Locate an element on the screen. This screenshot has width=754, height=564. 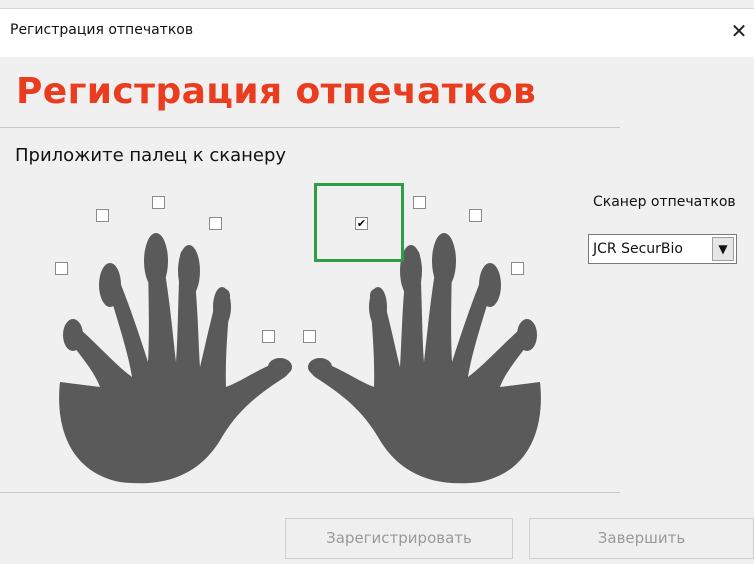
window-title: Регистрация отпечатков is located at coordinates (102, 30).